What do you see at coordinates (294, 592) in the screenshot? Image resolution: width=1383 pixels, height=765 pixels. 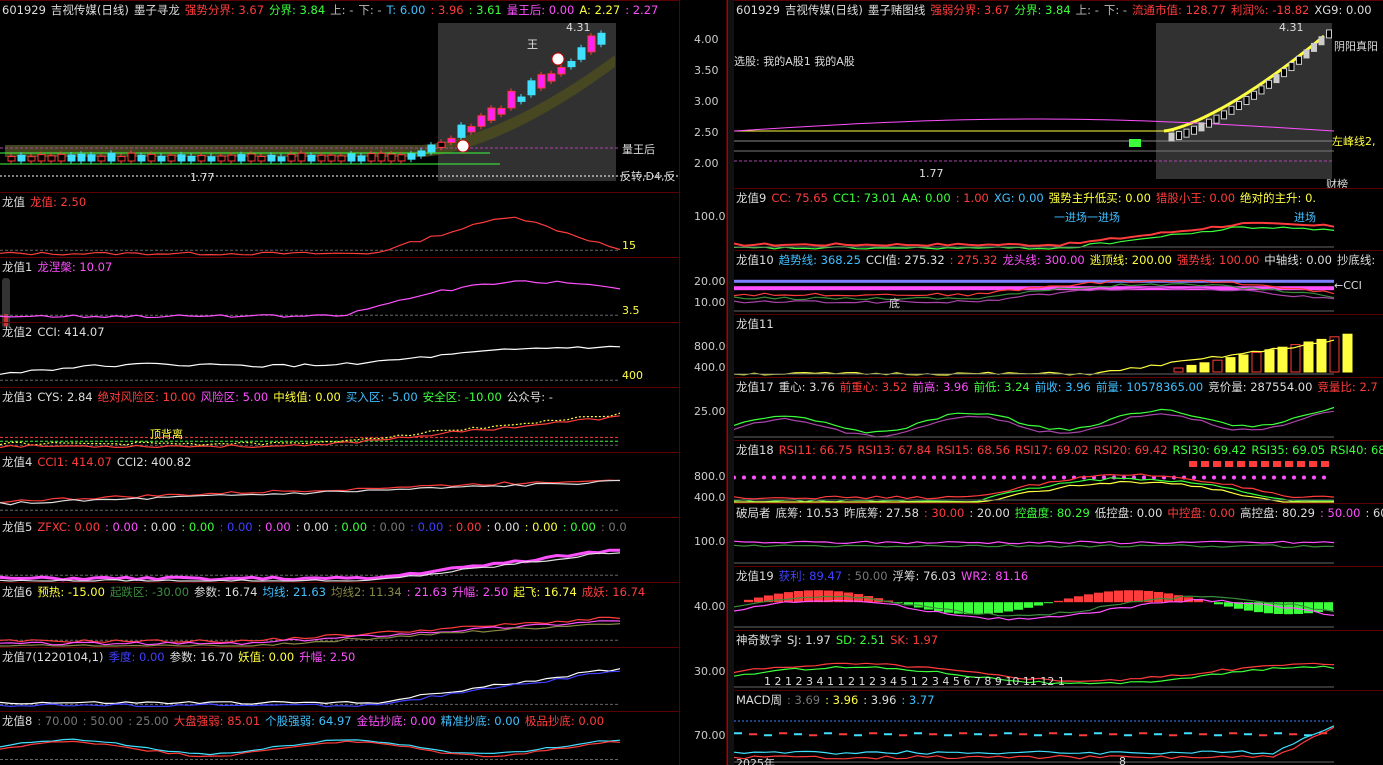 I see `left-panels-6-value: 均线: 21.63` at bounding box center [294, 592].